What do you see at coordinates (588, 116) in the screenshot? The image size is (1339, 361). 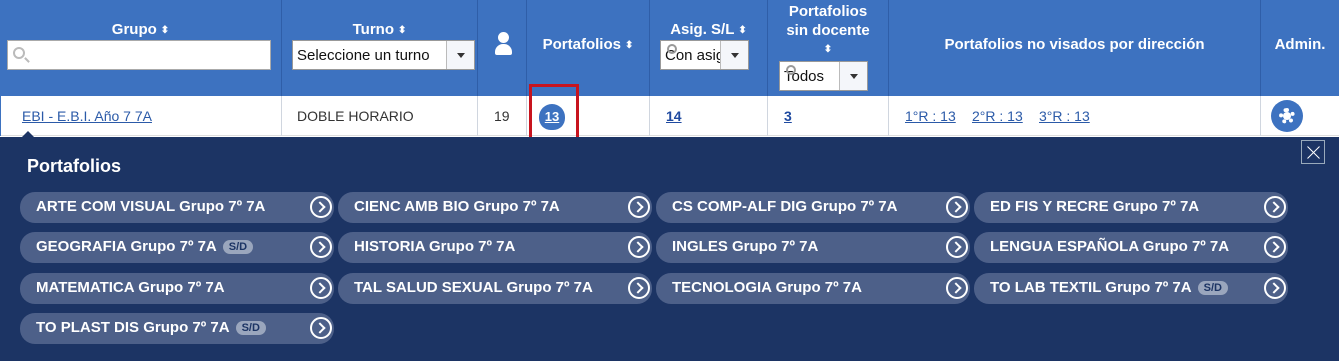 I see `cell-portafolios: 13` at bounding box center [588, 116].